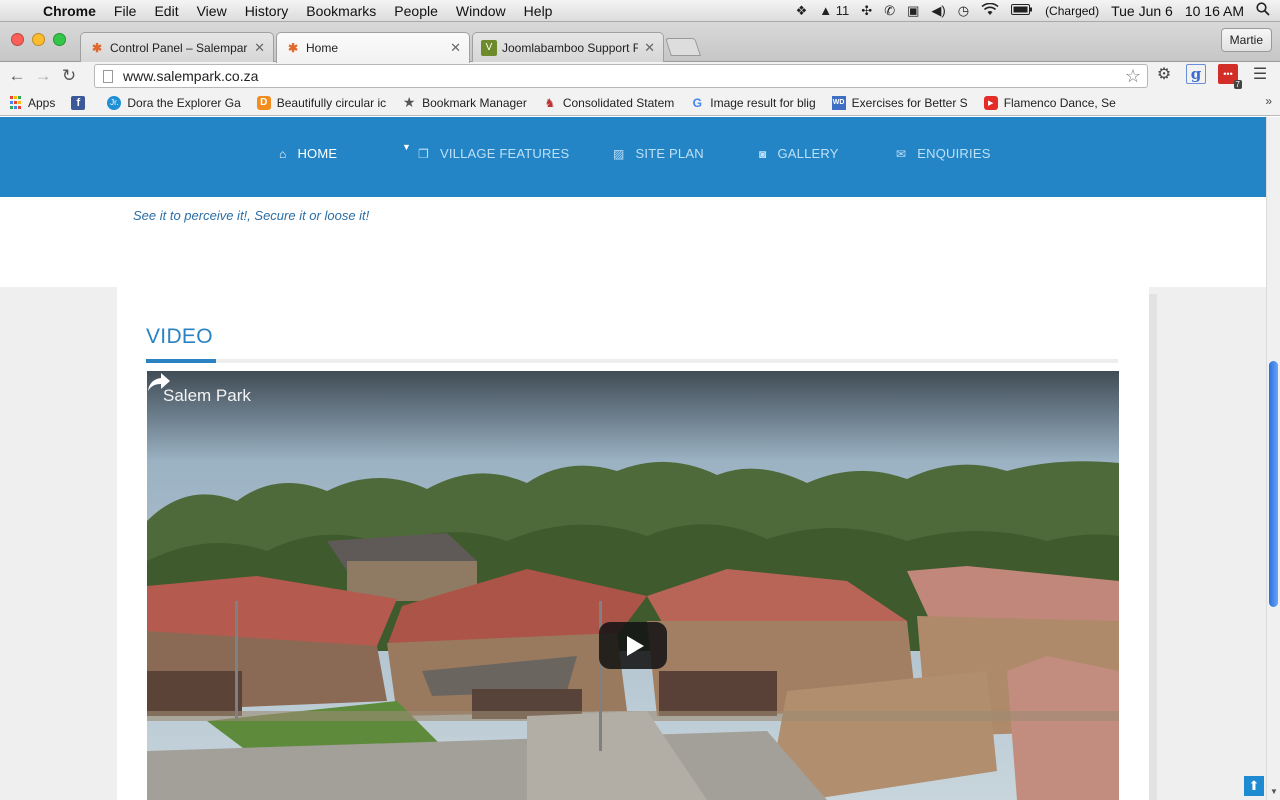 This screenshot has height=800, width=1280. What do you see at coordinates (43, 76) in the screenshot?
I see `forward-arrow-icon: →` at bounding box center [43, 76].